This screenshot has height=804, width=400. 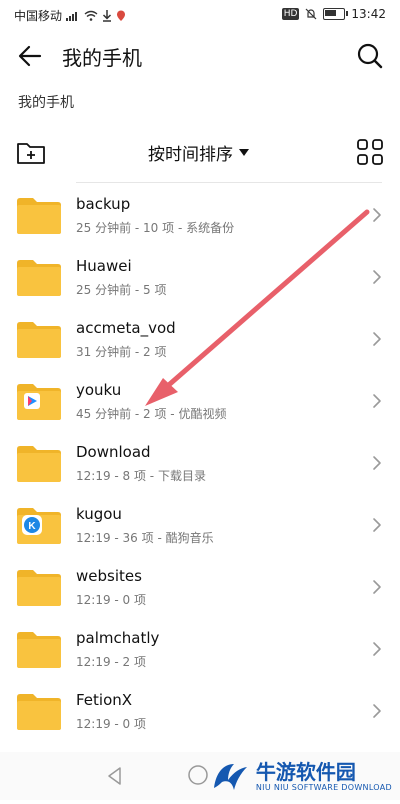 What do you see at coordinates (200, 463) in the screenshot?
I see `file-row: Download 12:19 - 8 项 - 下载目录` at bounding box center [200, 463].